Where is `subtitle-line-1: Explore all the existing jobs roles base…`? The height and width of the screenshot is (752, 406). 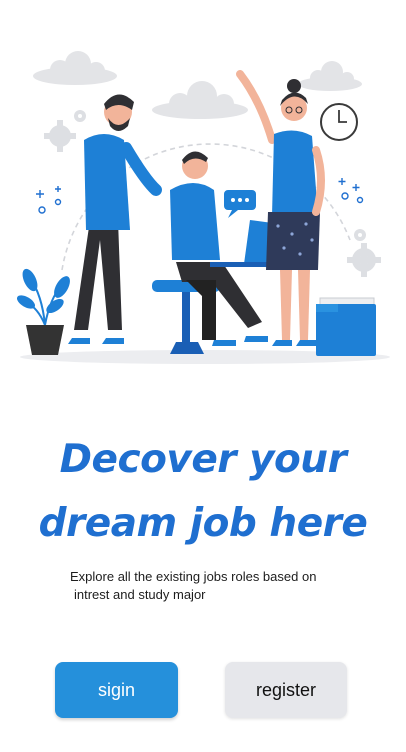 subtitle-line-1: Explore all the existing jobs roles base… is located at coordinates (193, 576).